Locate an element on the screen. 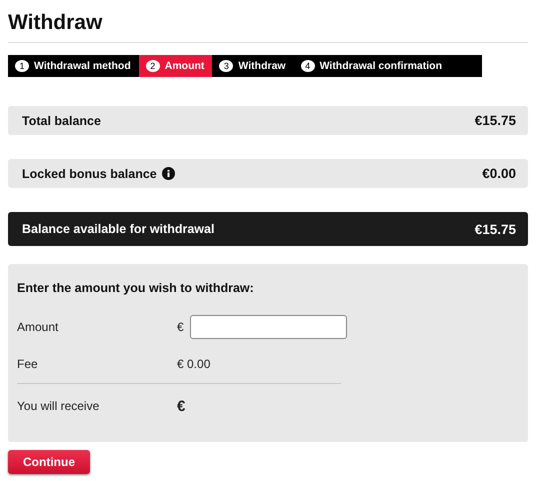 The image size is (545, 481). step-number: 4 is located at coordinates (307, 66).